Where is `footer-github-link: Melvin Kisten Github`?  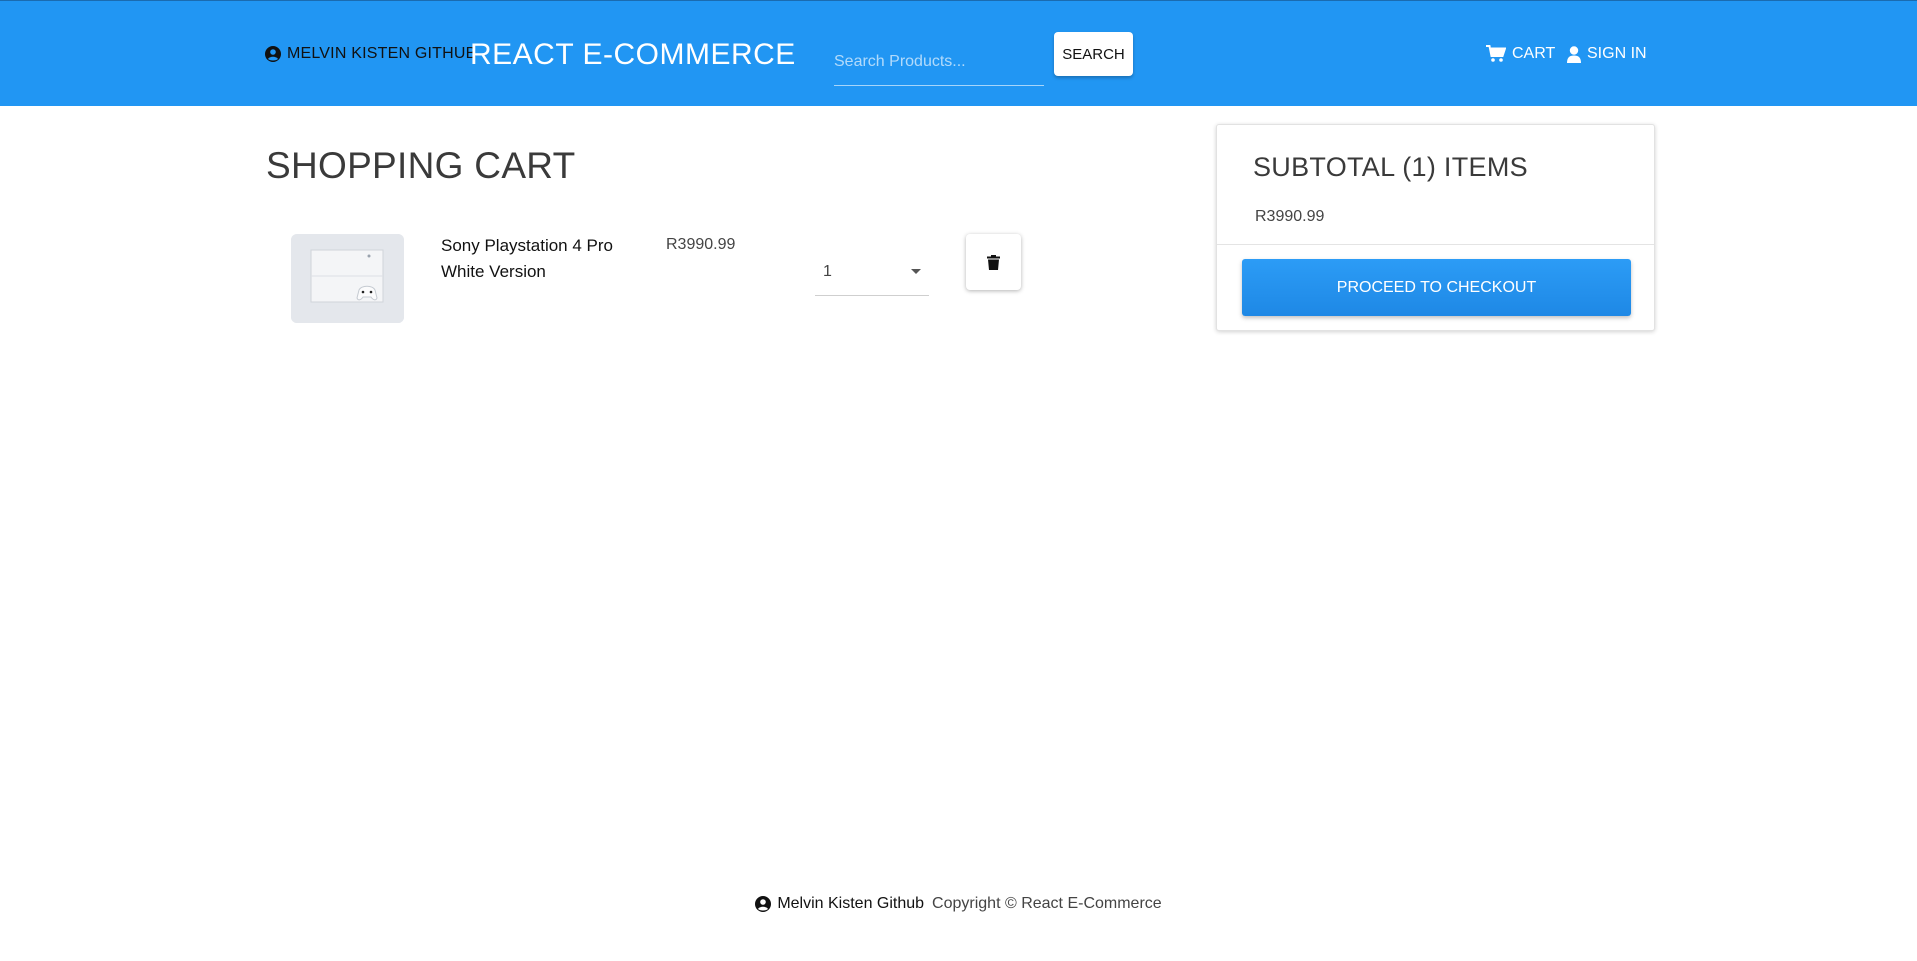
footer-github-link: Melvin Kisten Github is located at coordinates (839, 904).